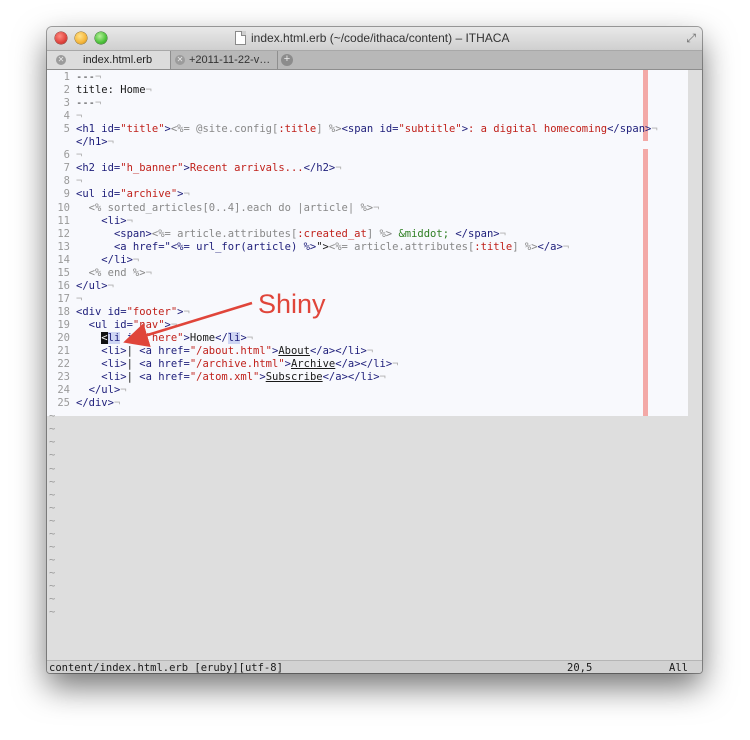  I want to click on status-scroll: All, so click(678, 667).